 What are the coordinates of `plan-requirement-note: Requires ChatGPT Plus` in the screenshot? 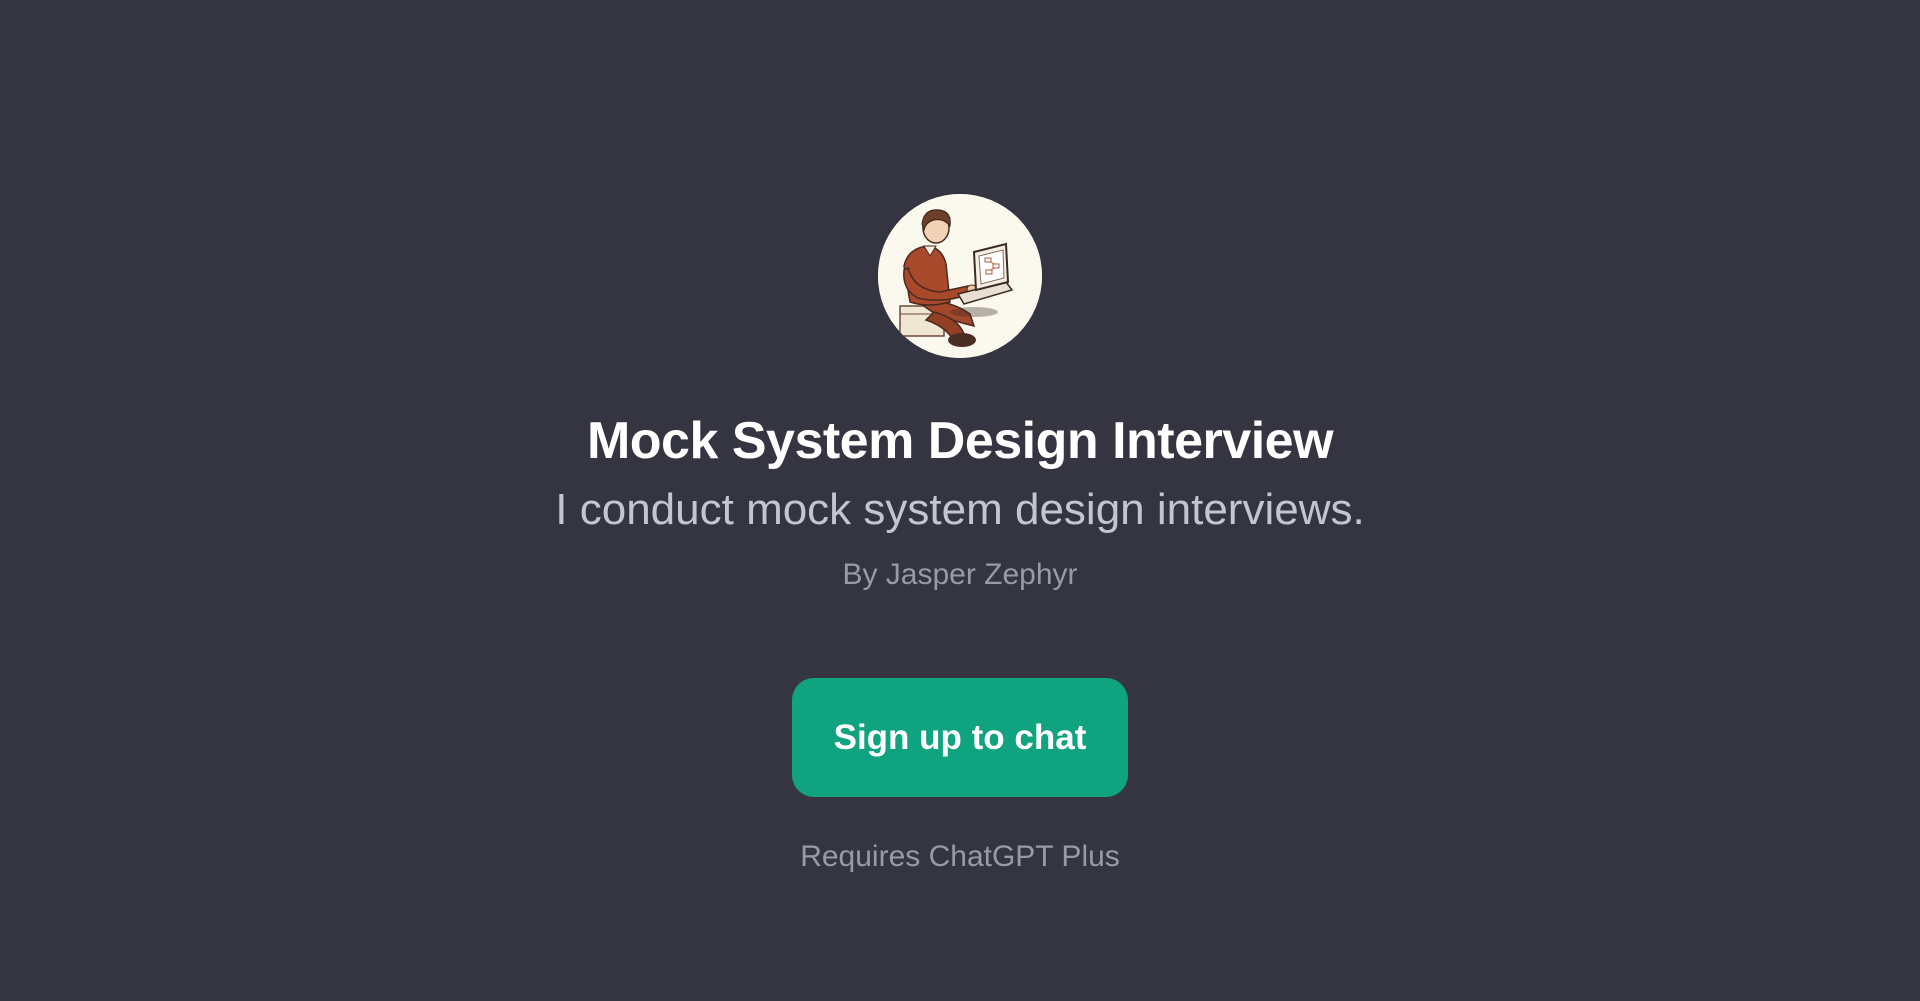 It's located at (960, 856).